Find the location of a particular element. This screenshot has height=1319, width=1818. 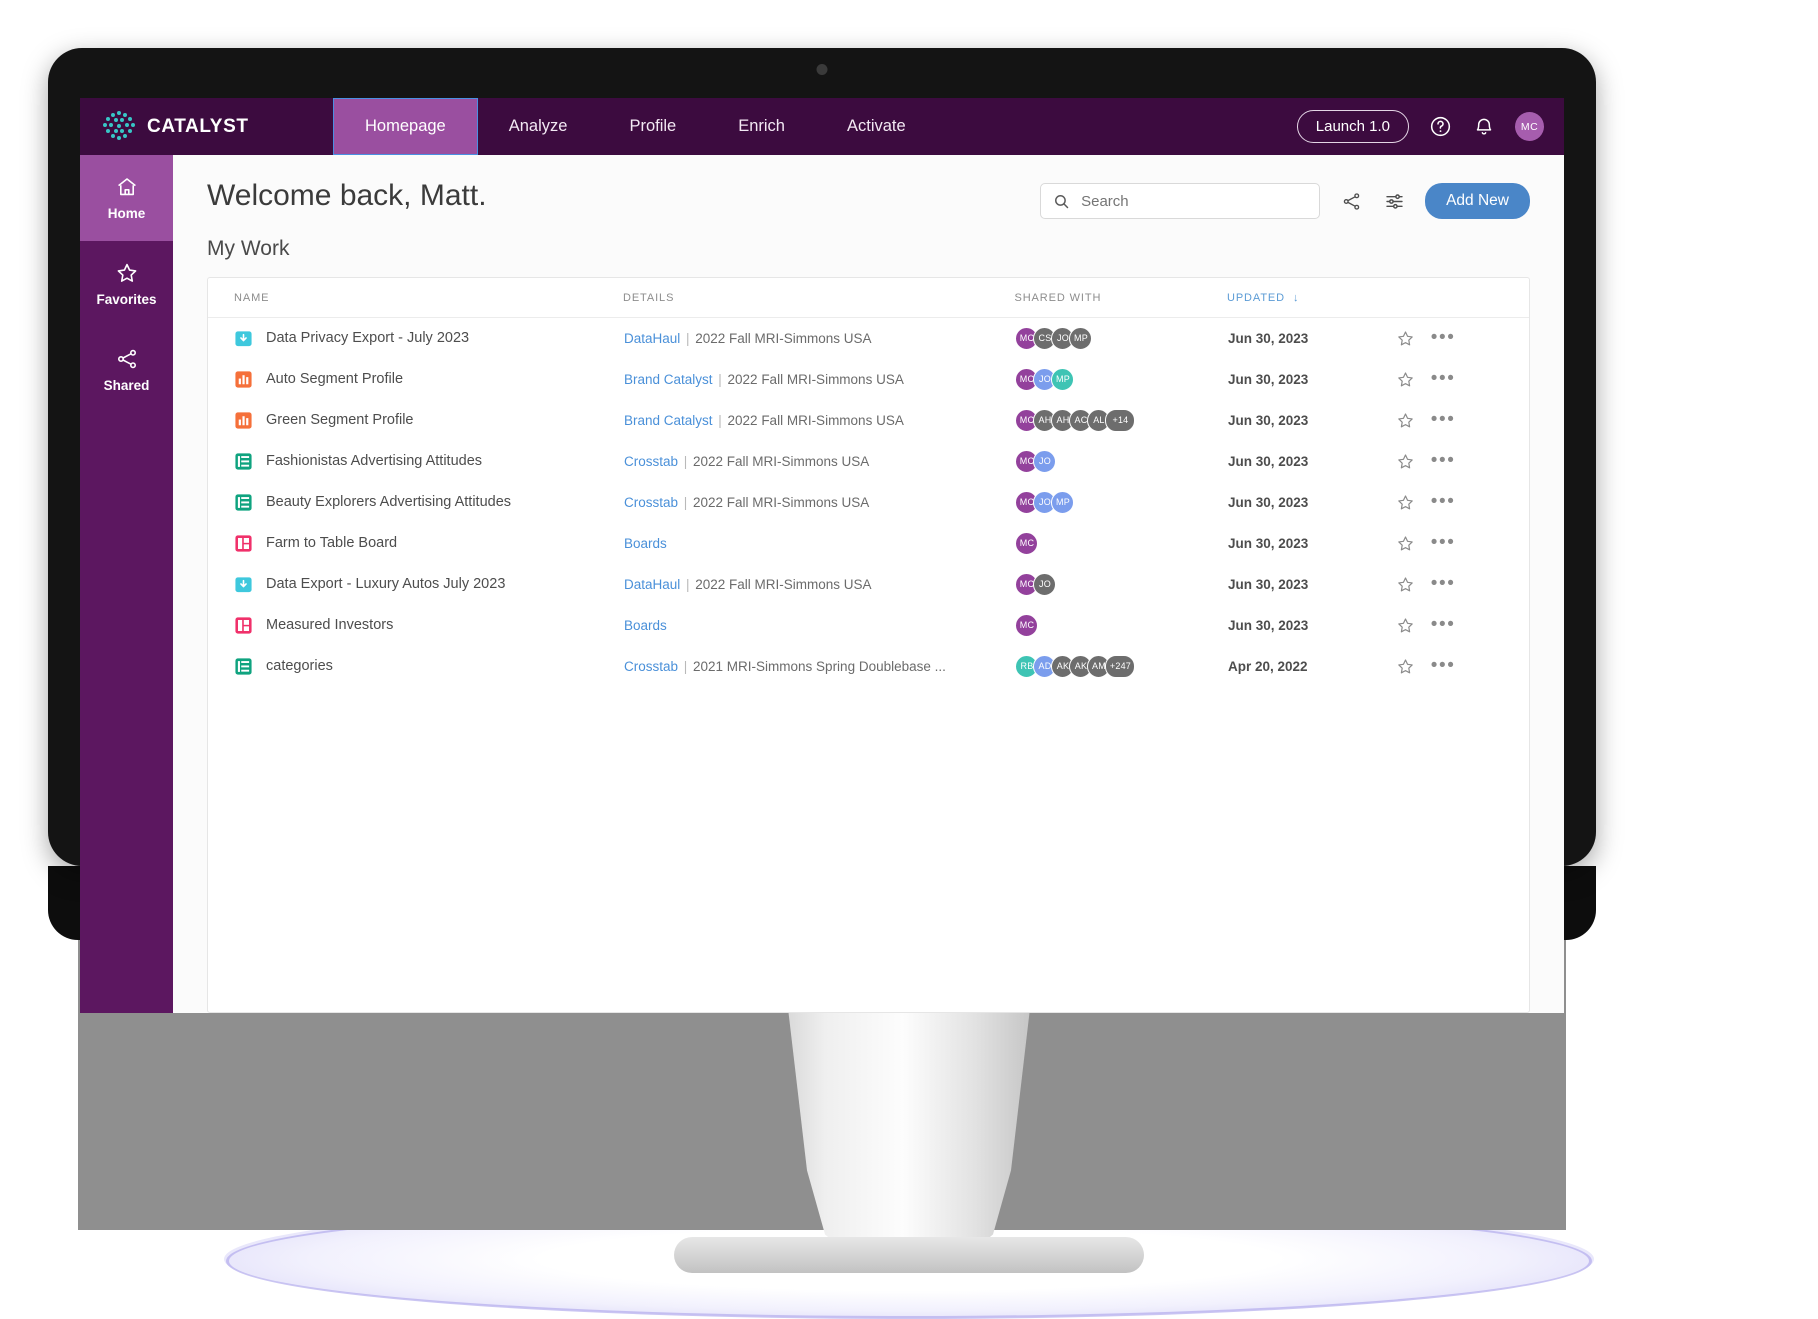

item-name: Beauty Explorers Advertising Attitudes is located at coordinates (388, 502).